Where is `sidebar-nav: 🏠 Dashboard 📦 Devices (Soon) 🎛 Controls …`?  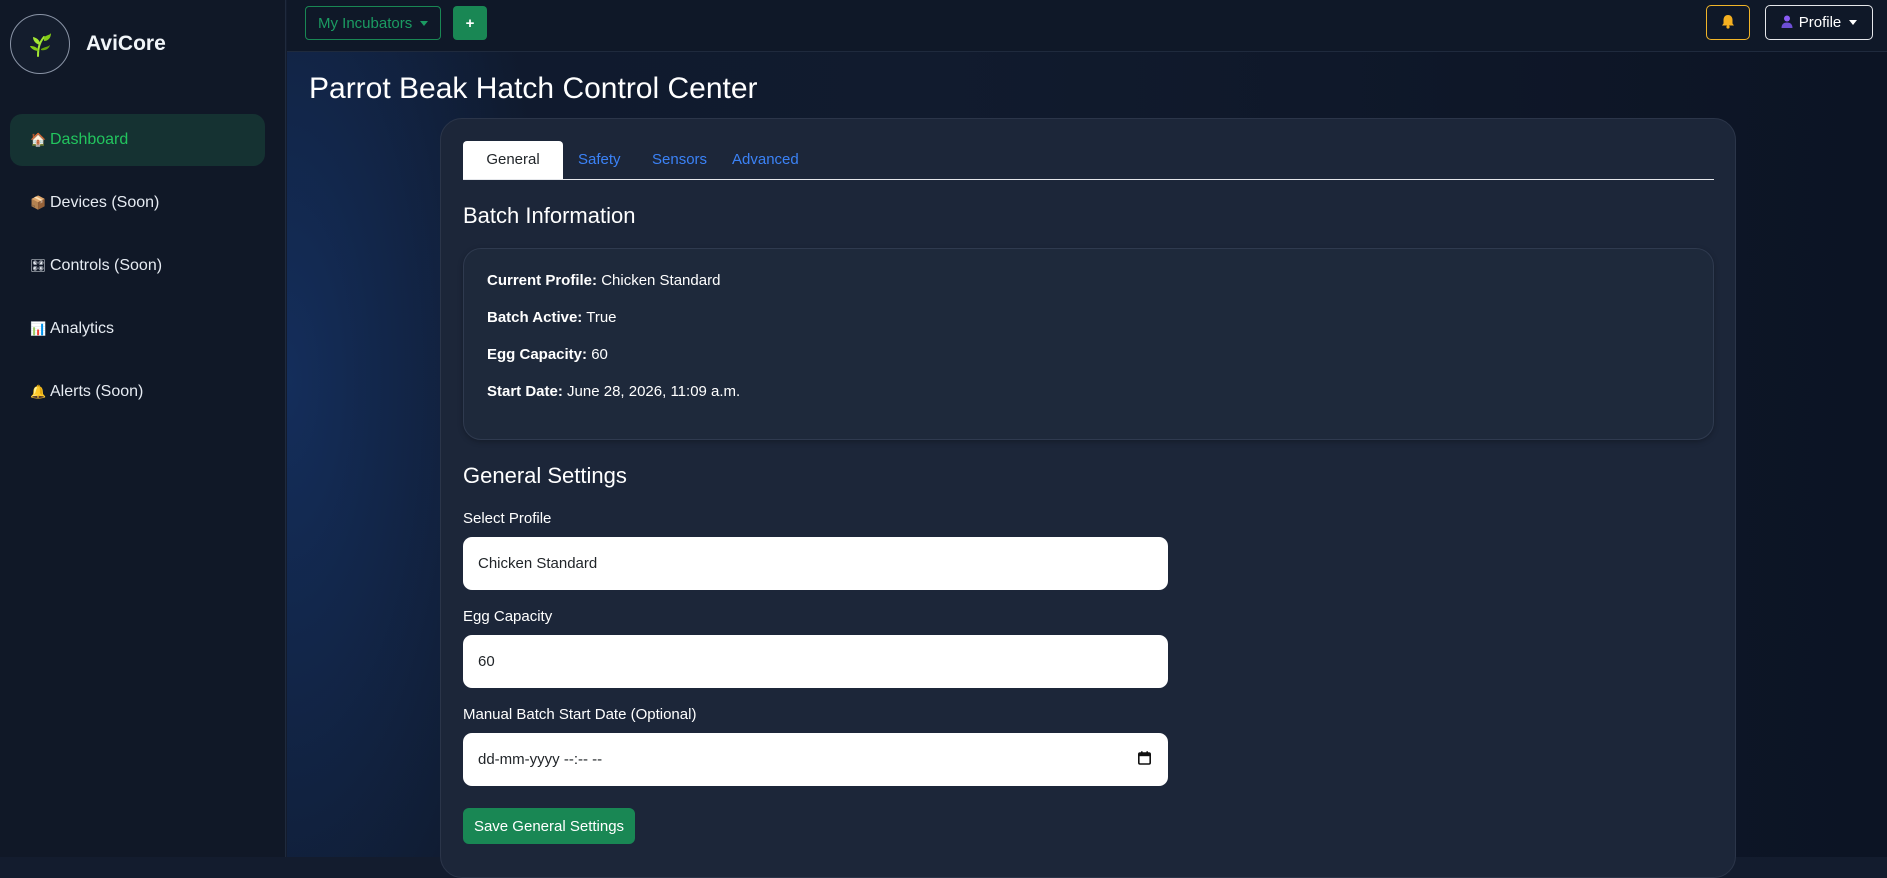 sidebar-nav: 🏠 Dashboard 📦 Devices (Soon) 🎛 Controls … is located at coordinates (137, 271).